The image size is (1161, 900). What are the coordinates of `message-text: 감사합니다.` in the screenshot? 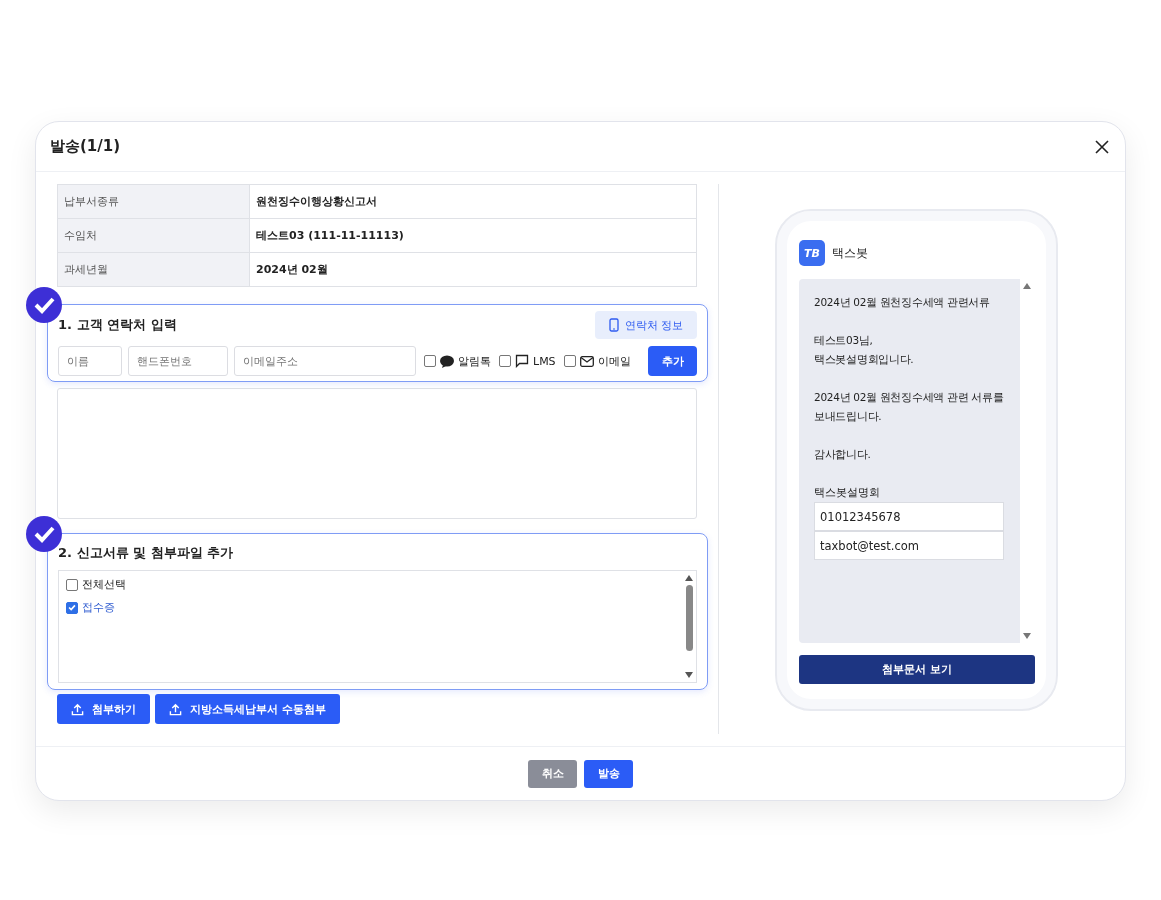 It's located at (843, 454).